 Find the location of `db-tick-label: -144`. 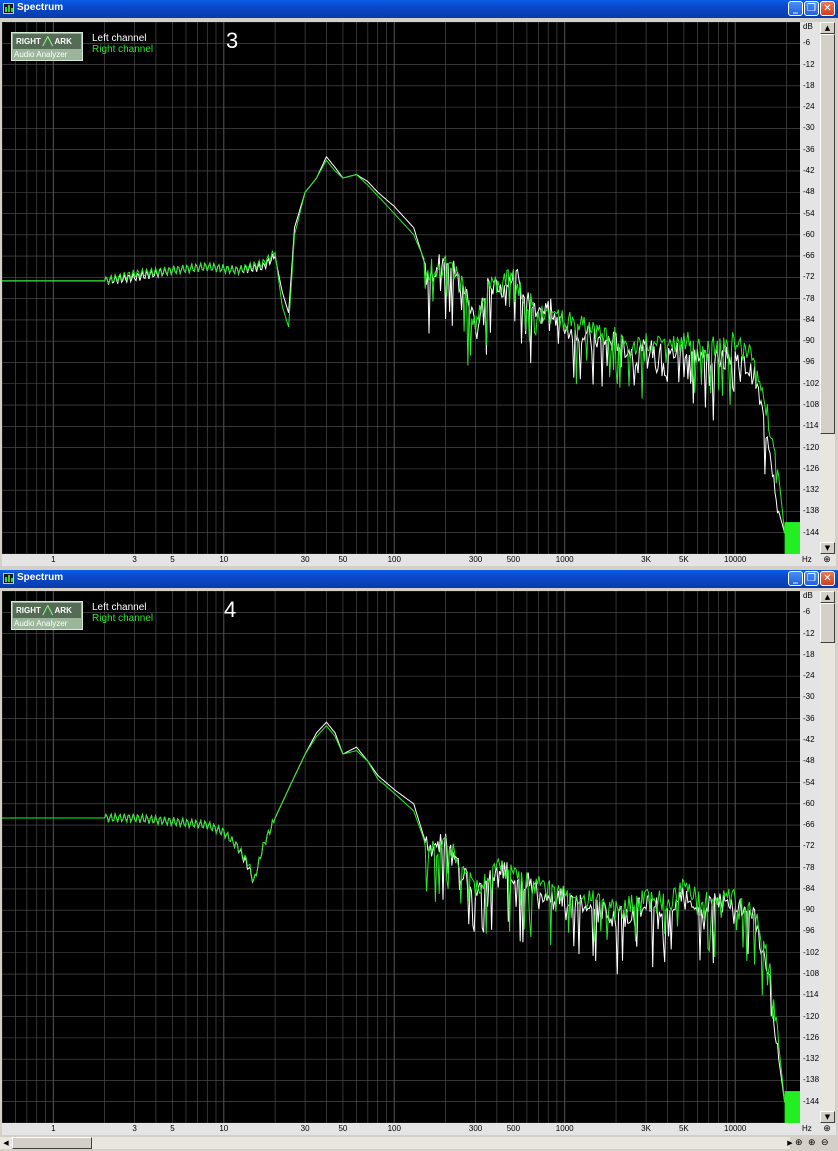

db-tick-label: -144 is located at coordinates (811, 1101).